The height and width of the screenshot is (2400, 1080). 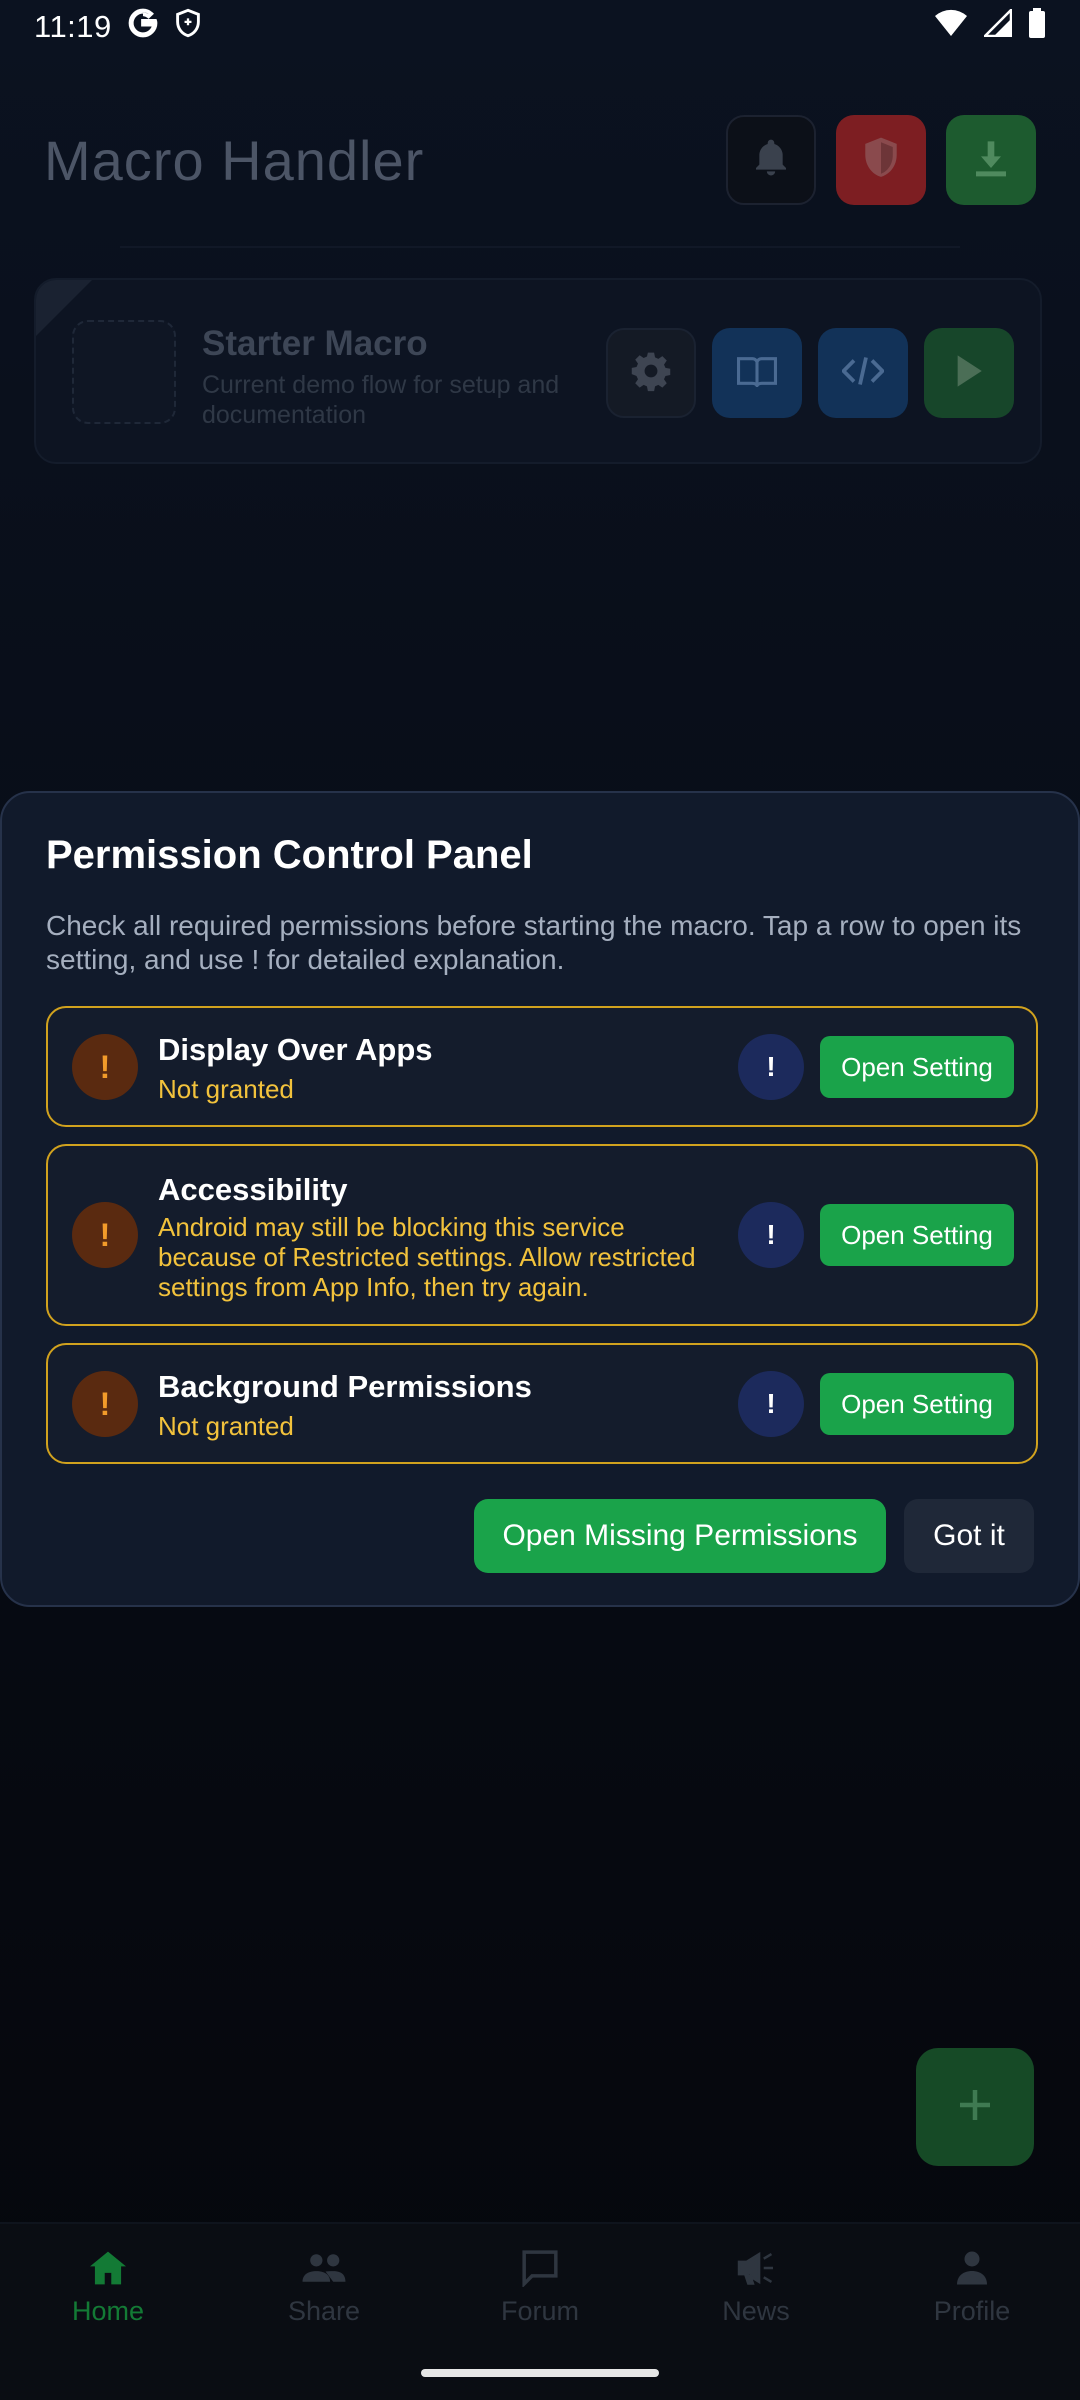 I want to click on code-icon, so click(x=863, y=373).